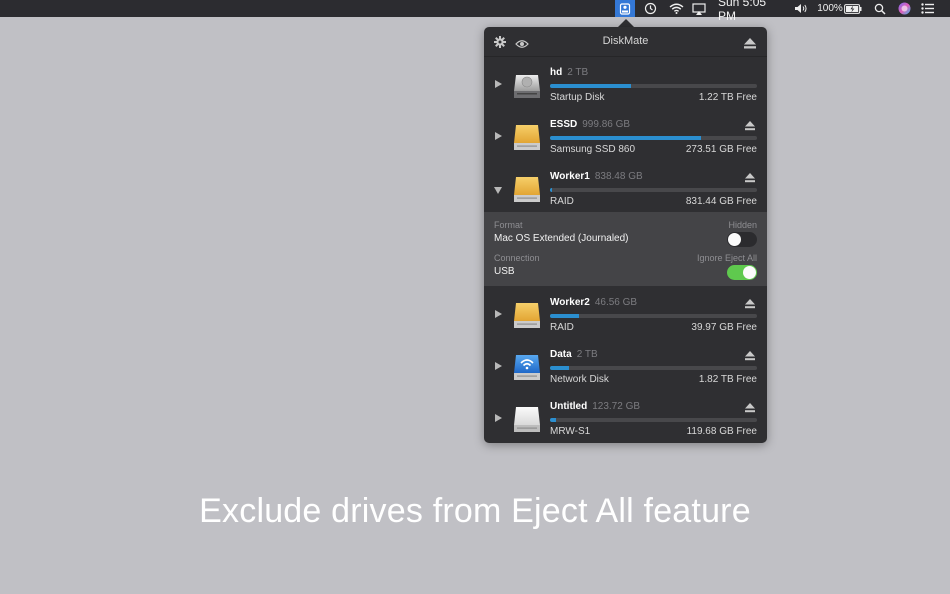 This screenshot has height=594, width=950. What do you see at coordinates (556, 72) in the screenshot?
I see `drive-name-text: hd` at bounding box center [556, 72].